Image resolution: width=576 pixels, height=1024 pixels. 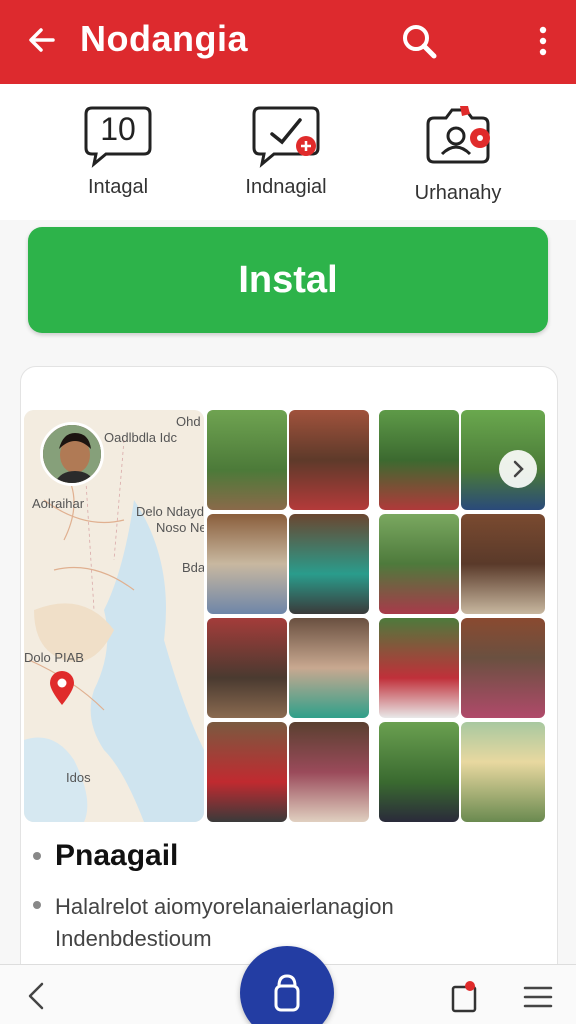 I want to click on chevron-left-icon, so click(x=36, y=996).